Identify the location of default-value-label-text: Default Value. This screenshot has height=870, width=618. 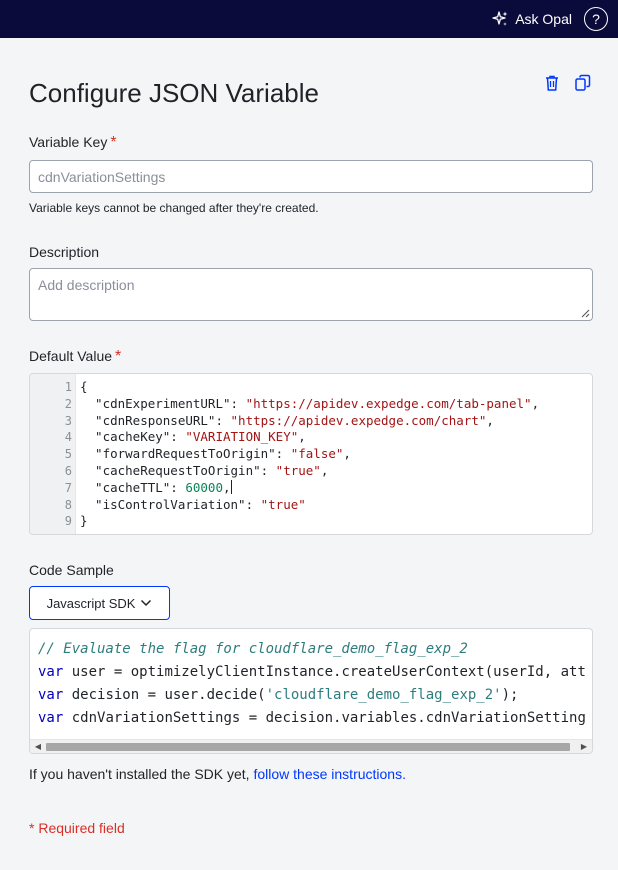
(71, 356).